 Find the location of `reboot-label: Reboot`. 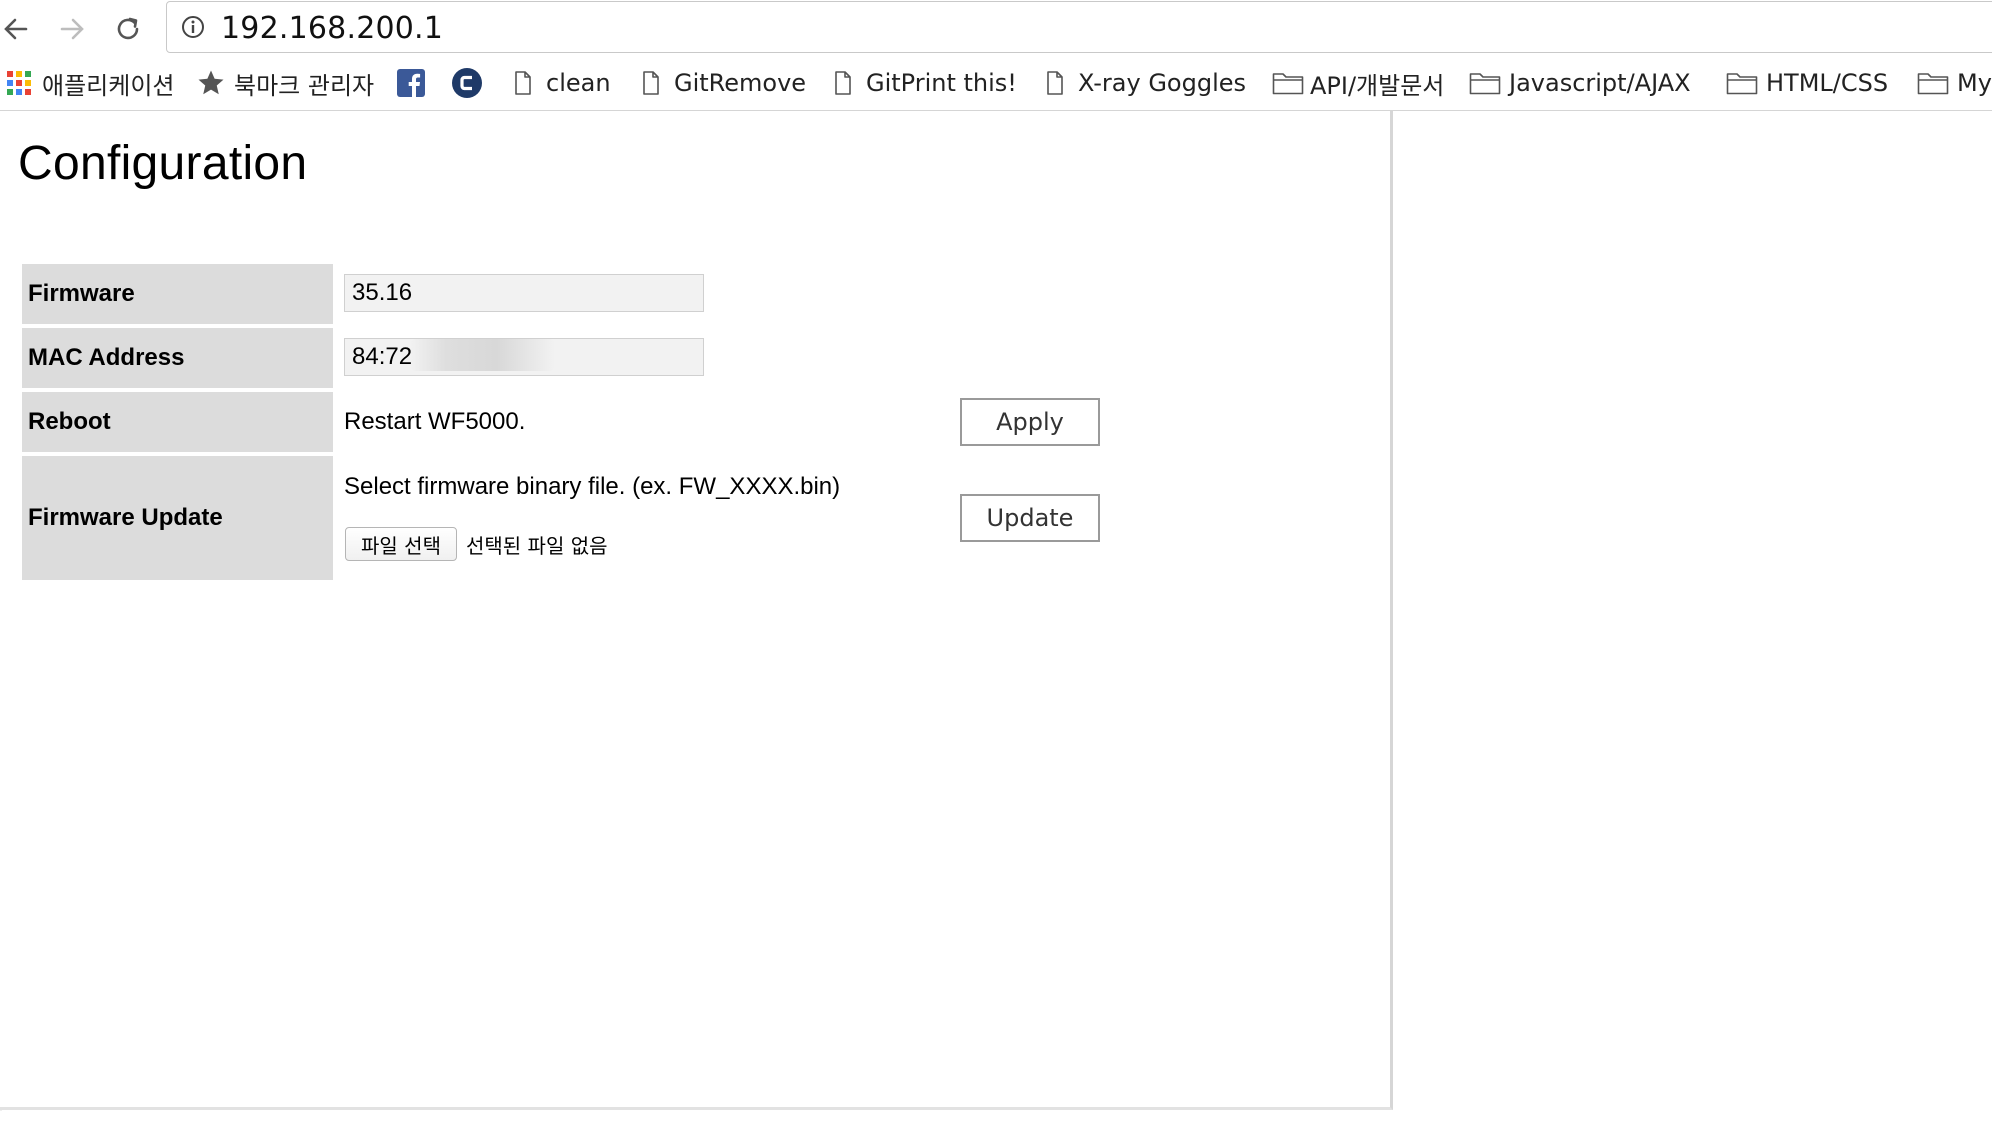

reboot-label: Reboot is located at coordinates (177, 422).